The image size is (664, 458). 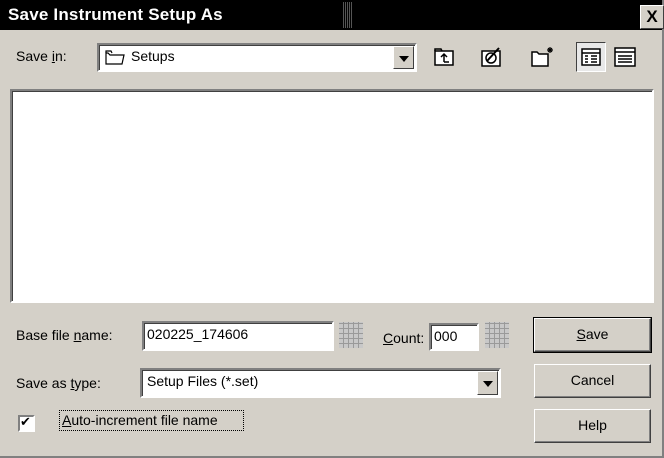 I want to click on count-label: Count:, so click(x=404, y=338).